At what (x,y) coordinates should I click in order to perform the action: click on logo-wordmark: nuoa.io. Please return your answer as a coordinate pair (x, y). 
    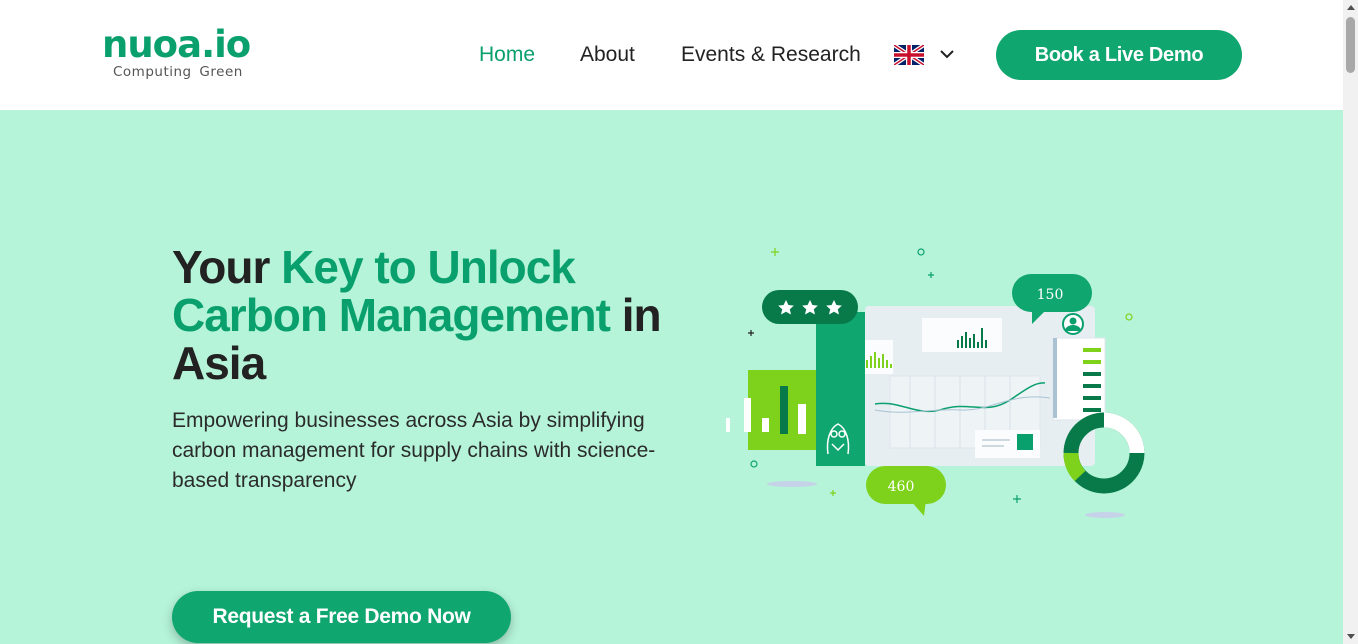
    Looking at the image, I should click on (176, 44).